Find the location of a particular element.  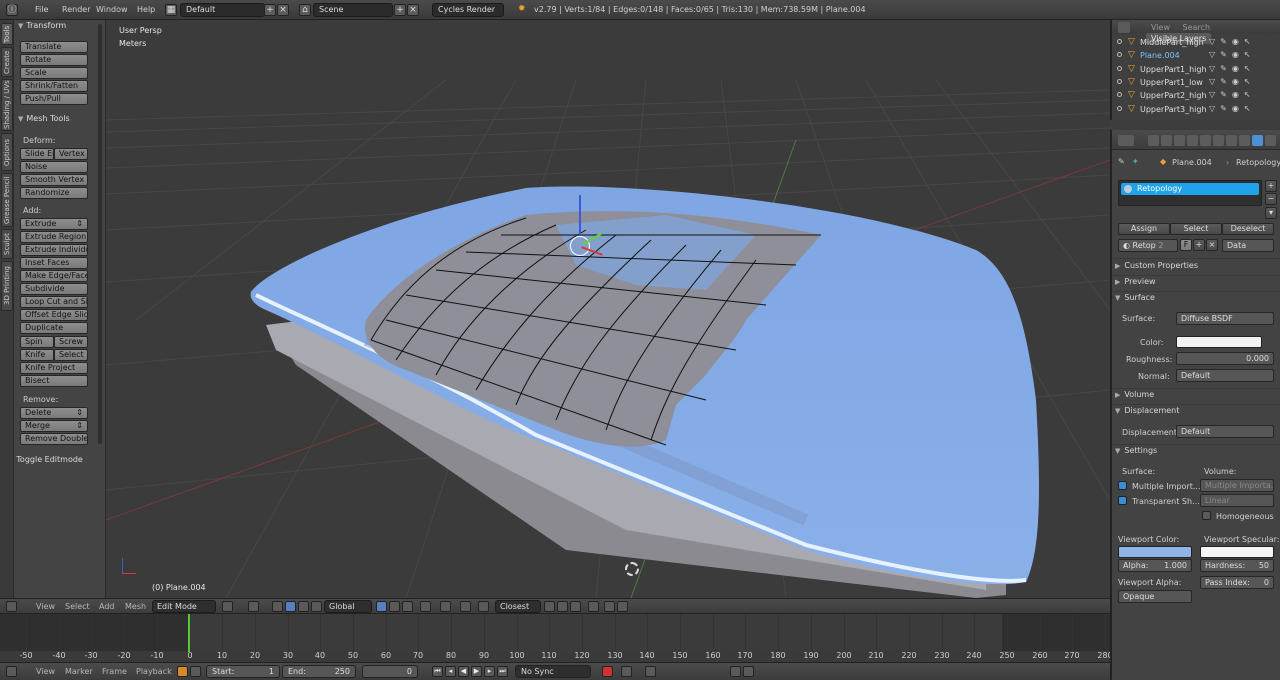

pivot-point-icon is located at coordinates (253, 606).